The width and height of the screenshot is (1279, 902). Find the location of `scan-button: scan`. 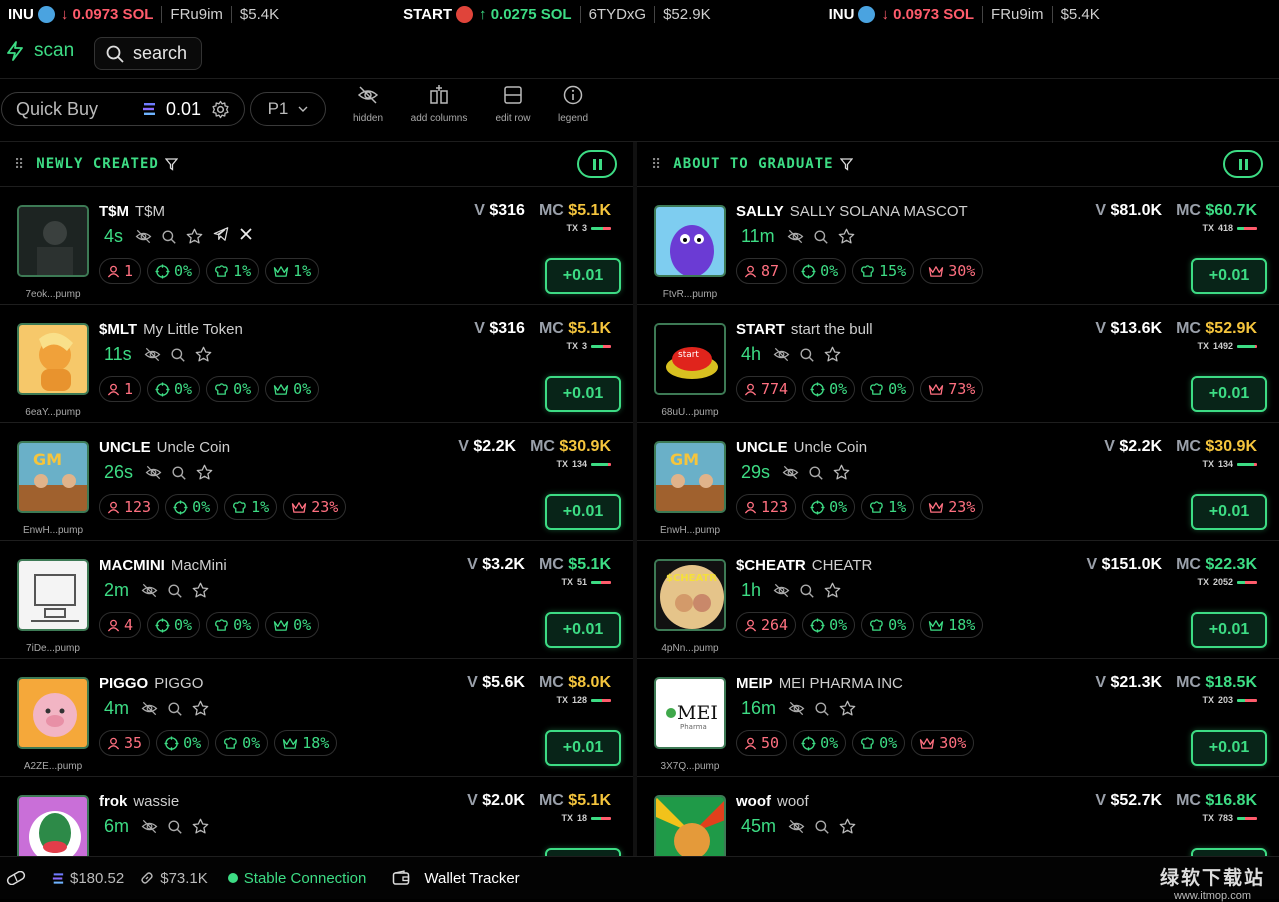

scan-button: scan is located at coordinates (40, 51).